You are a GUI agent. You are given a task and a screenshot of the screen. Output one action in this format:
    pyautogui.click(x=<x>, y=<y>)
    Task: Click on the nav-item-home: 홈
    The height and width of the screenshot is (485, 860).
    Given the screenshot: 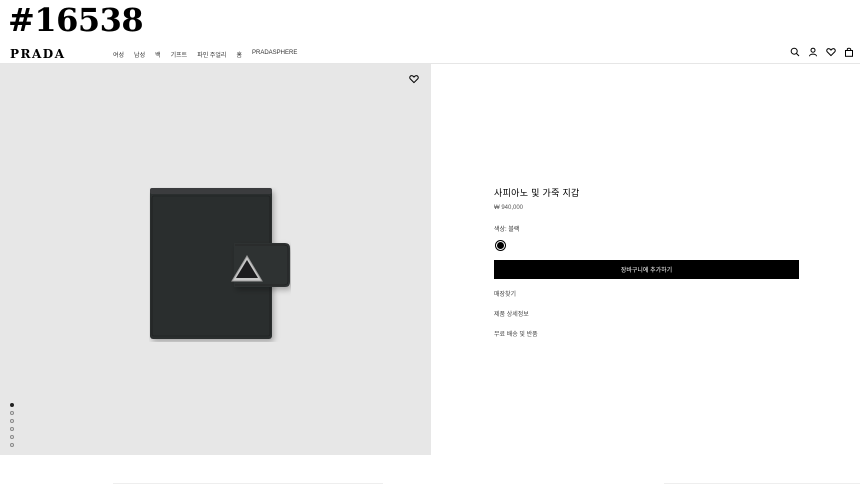 What is the action you would take?
    pyautogui.click(x=239, y=54)
    